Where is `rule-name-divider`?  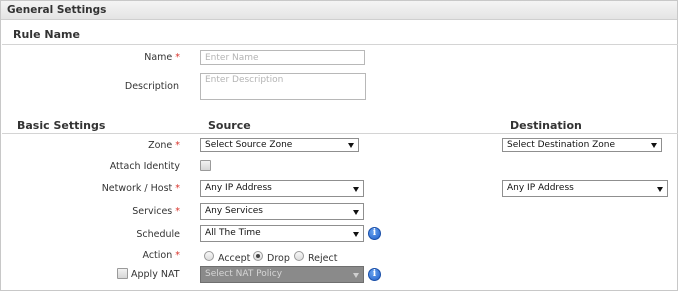 rule-name-divider is located at coordinates (340, 44).